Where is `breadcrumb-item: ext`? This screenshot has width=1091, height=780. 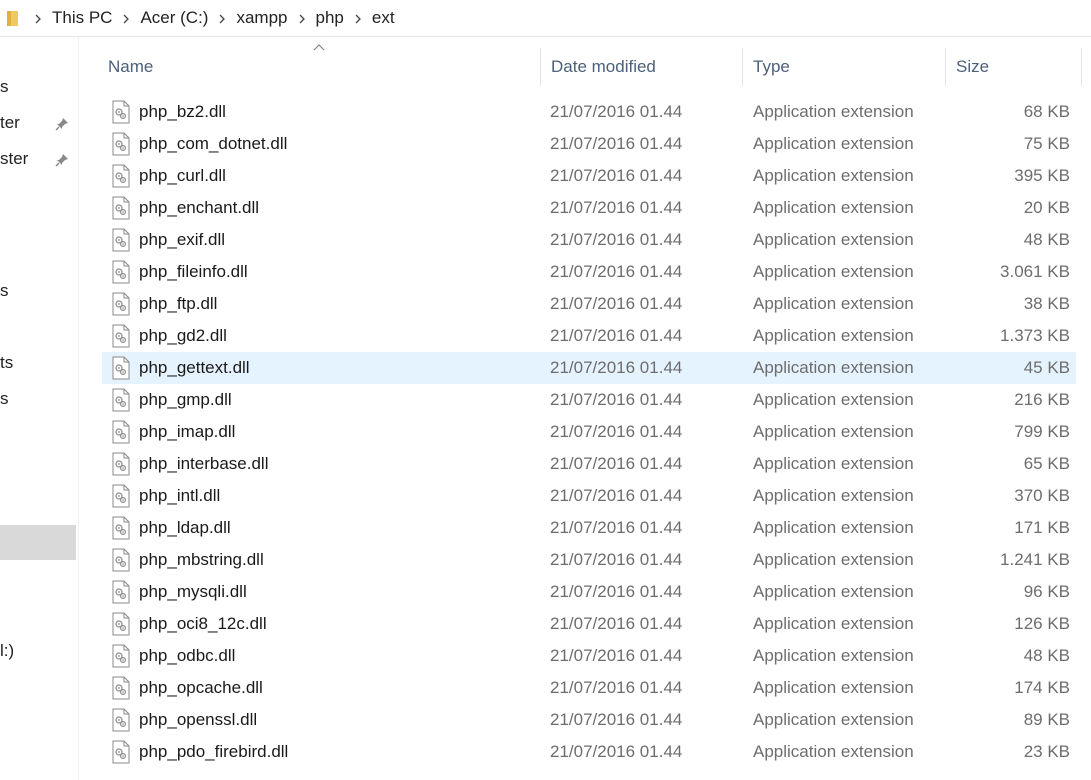
breadcrumb-item: ext is located at coordinates (383, 18).